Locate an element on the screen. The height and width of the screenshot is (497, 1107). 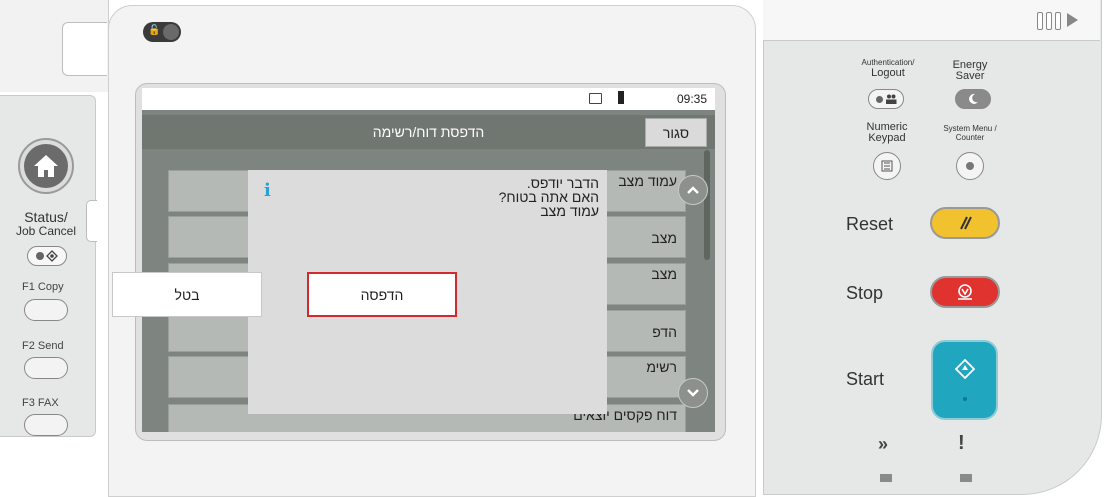
home-icon is located at coordinates (46, 166).